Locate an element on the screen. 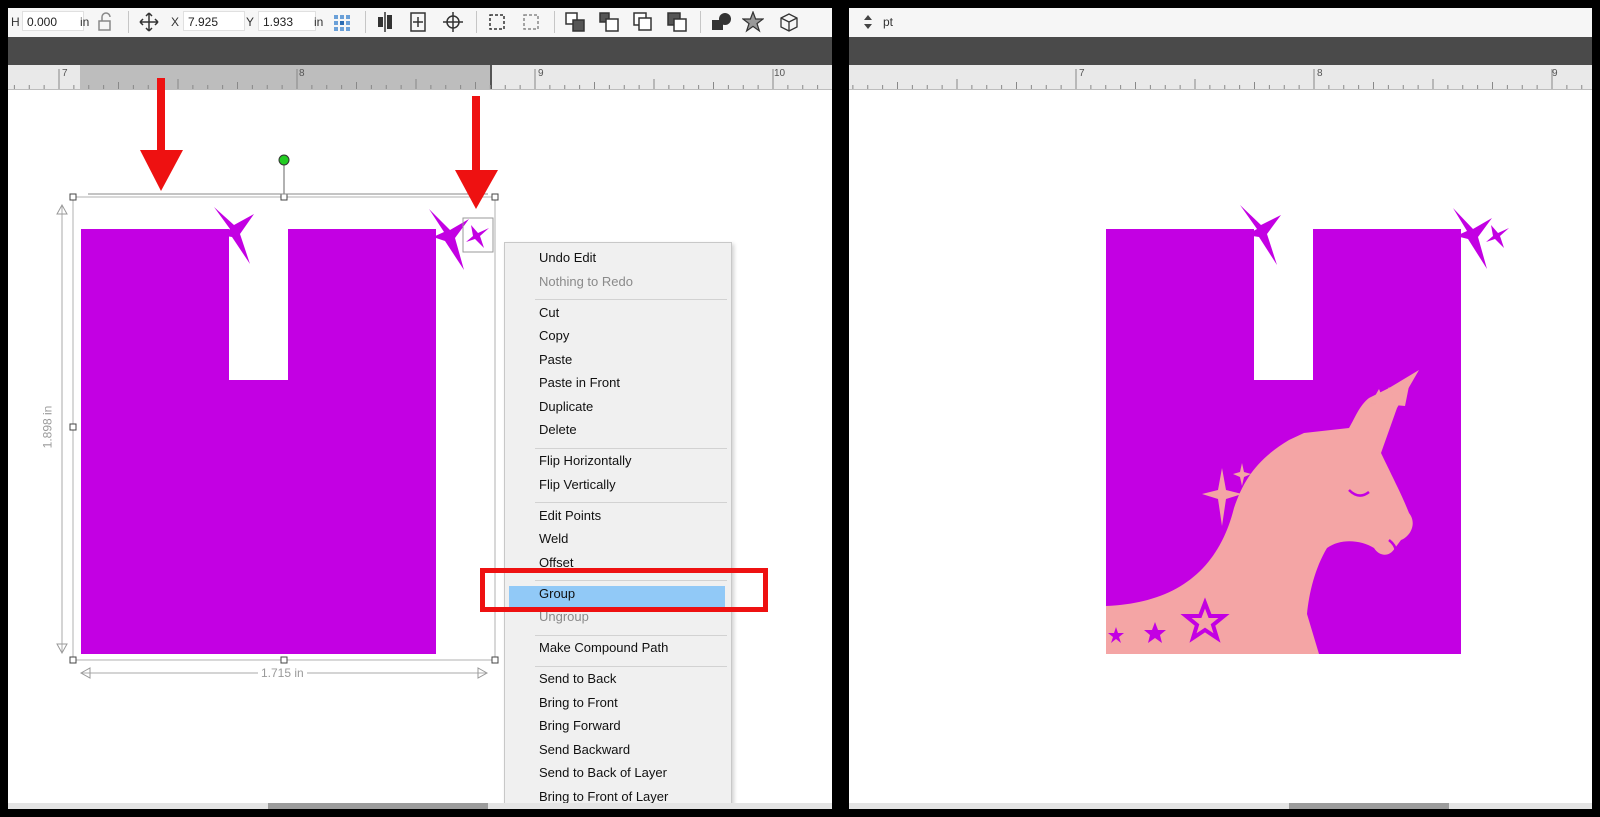  menu-item-weld: Weld is located at coordinates (553, 538).